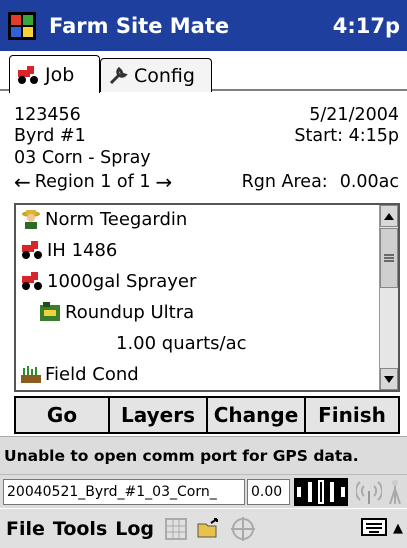 This screenshot has width=407, height=548. What do you see at coordinates (31, 219) in the screenshot?
I see `operator-icon` at bounding box center [31, 219].